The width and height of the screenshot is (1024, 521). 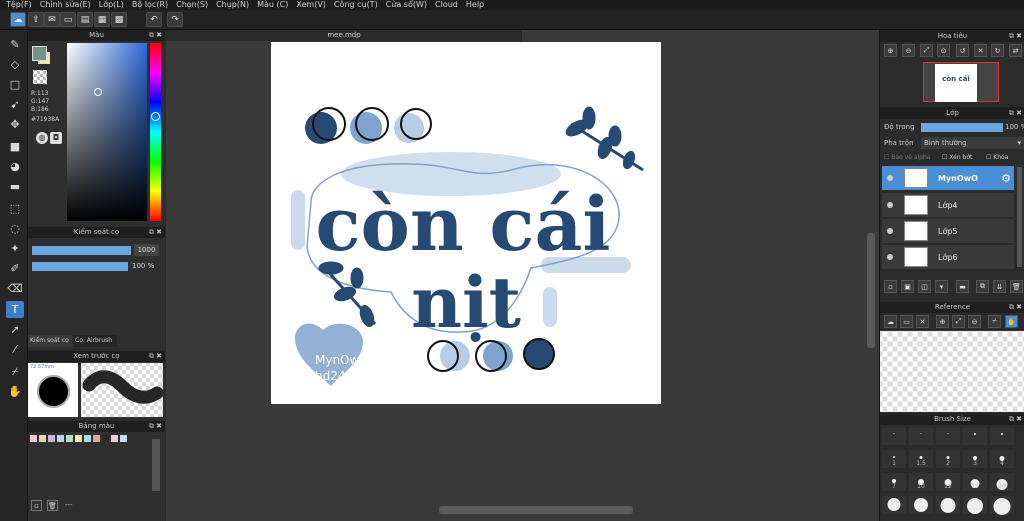 I want to click on lock-checkbox: ☐ Khóa, so click(x=997, y=157).